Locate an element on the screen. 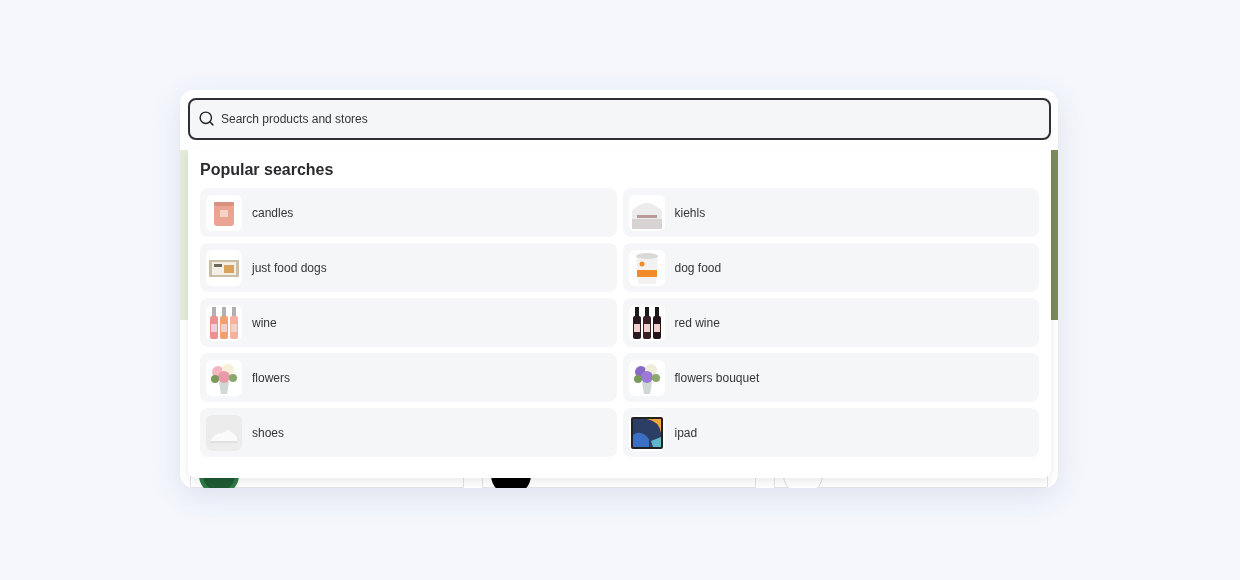  search-suggestion: dog food is located at coordinates (830, 267).